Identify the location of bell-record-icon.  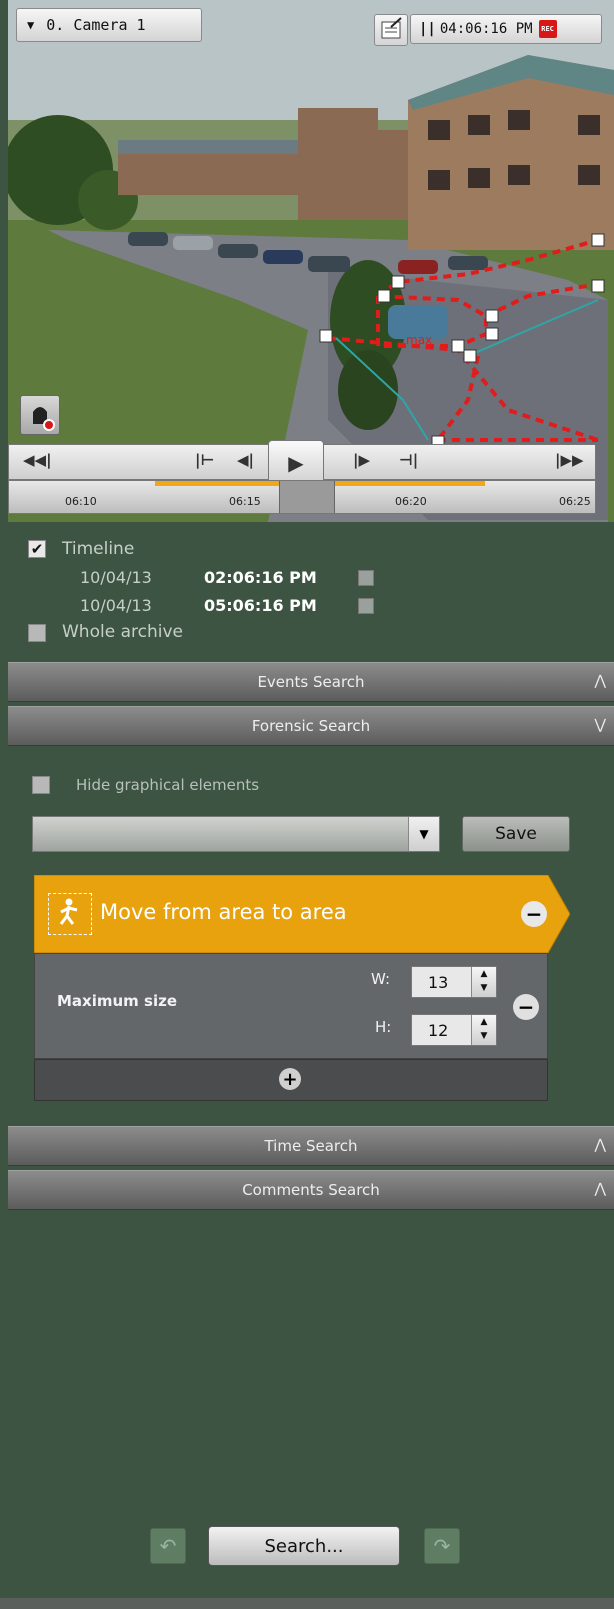
(44, 419).